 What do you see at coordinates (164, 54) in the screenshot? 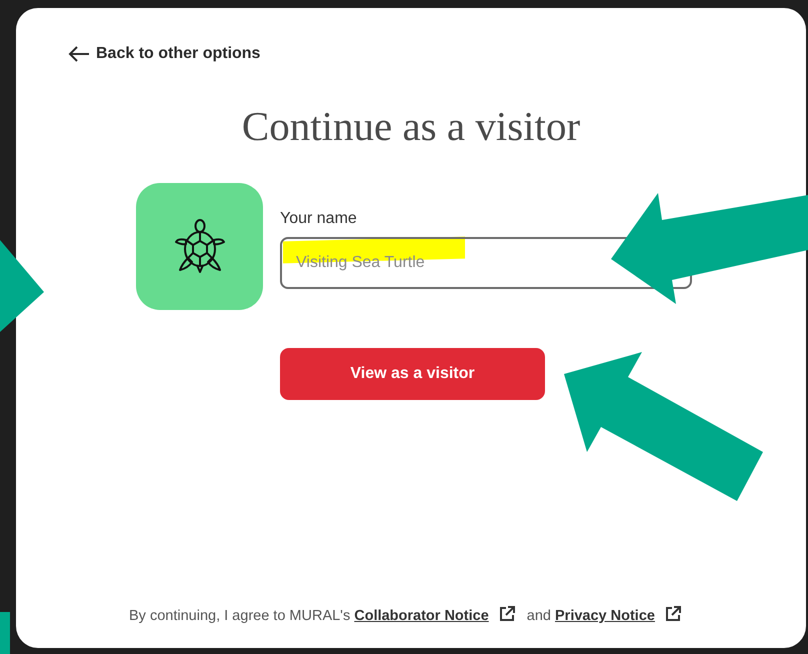
I see `back-link: Back to other options` at bounding box center [164, 54].